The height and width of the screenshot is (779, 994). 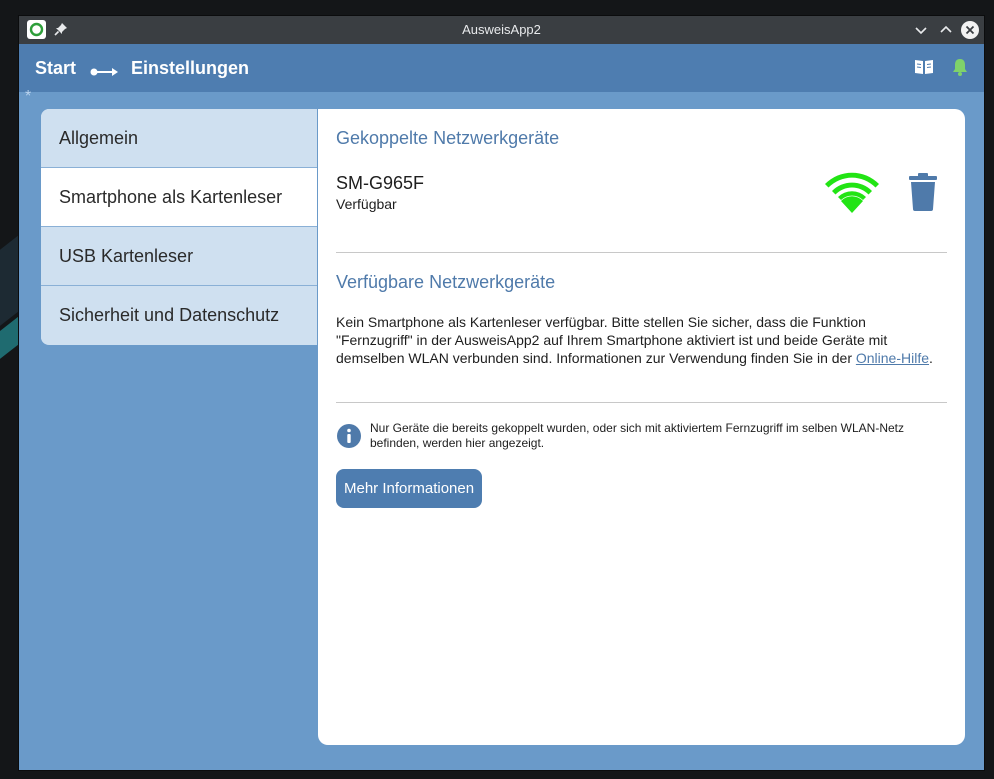 What do you see at coordinates (179, 138) in the screenshot?
I see `sidebar-item-allgemein: Allgemein` at bounding box center [179, 138].